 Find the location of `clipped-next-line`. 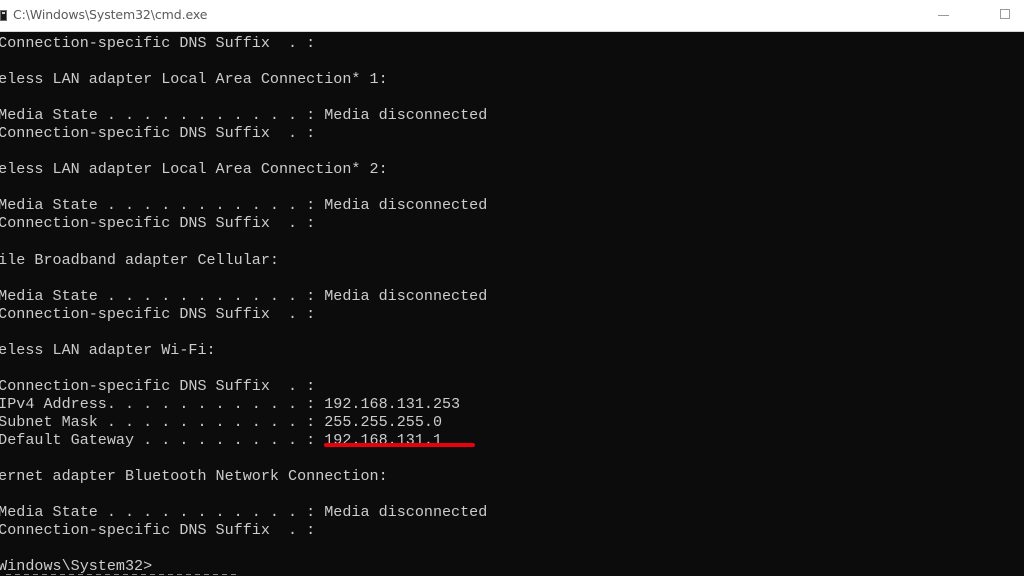

clipped-next-line is located at coordinates (120, 574).